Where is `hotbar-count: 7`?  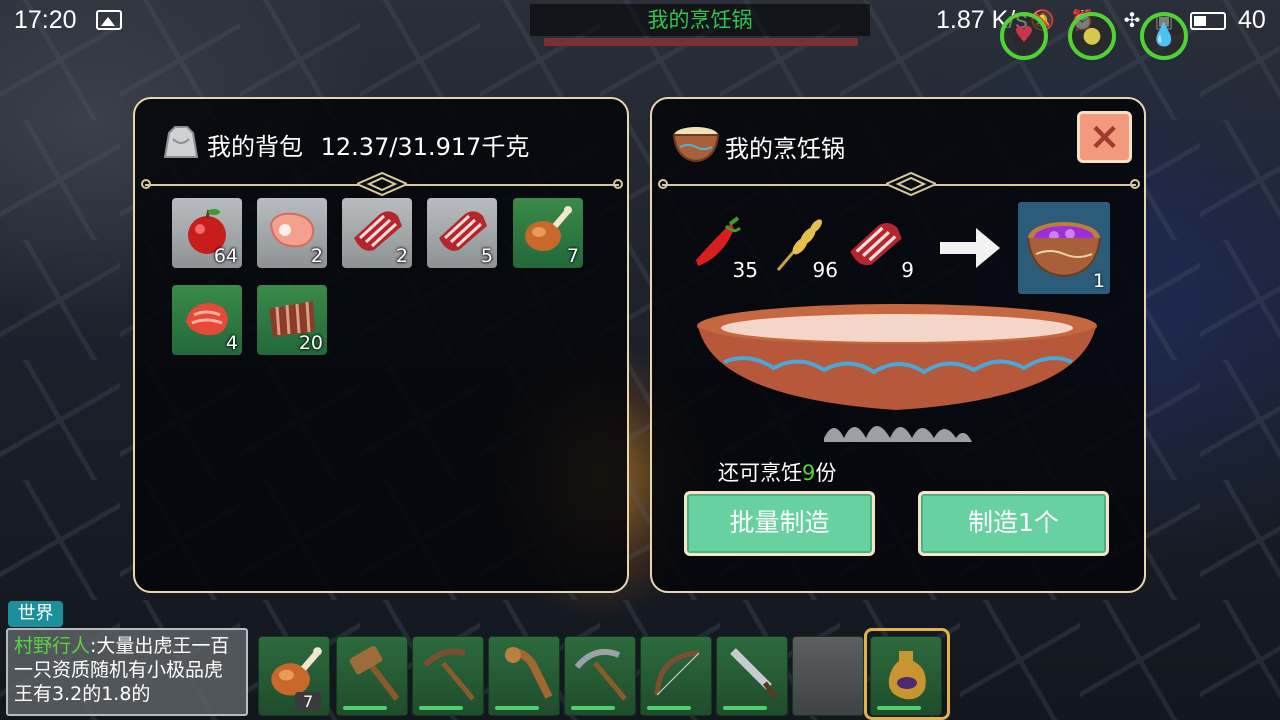
hotbar-count: 7 is located at coordinates (308, 701).